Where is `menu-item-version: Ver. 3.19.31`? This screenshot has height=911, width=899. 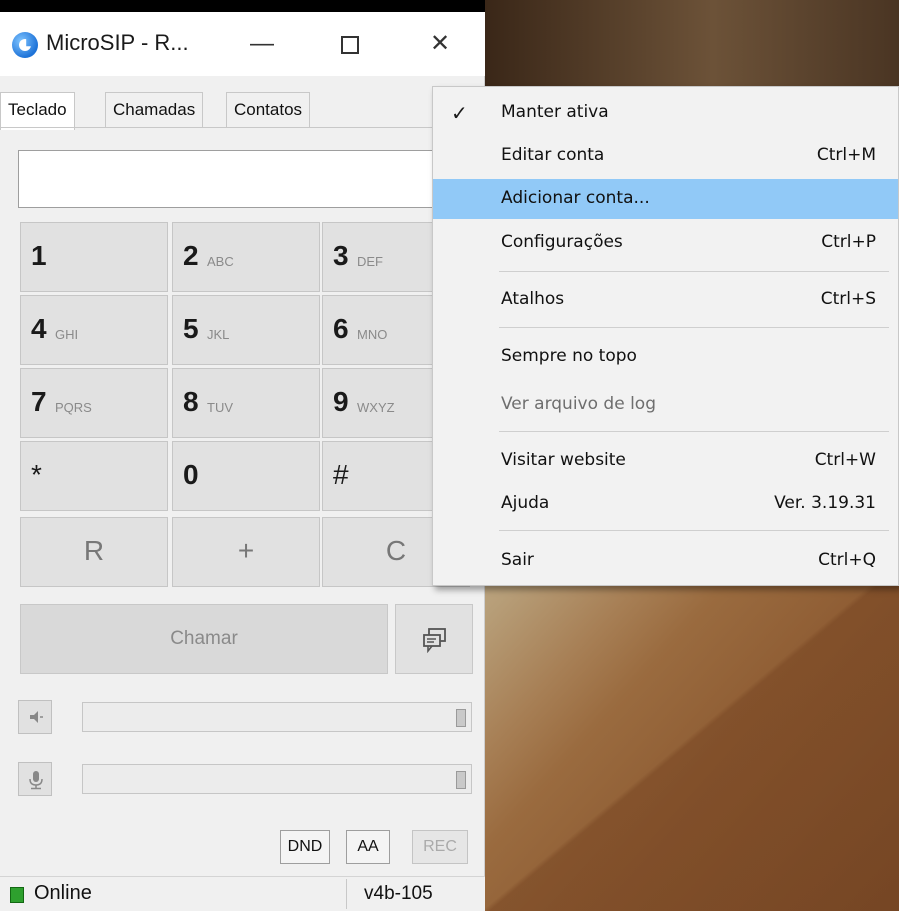
menu-item-version: Ver. 3.19.31 is located at coordinates (825, 503).